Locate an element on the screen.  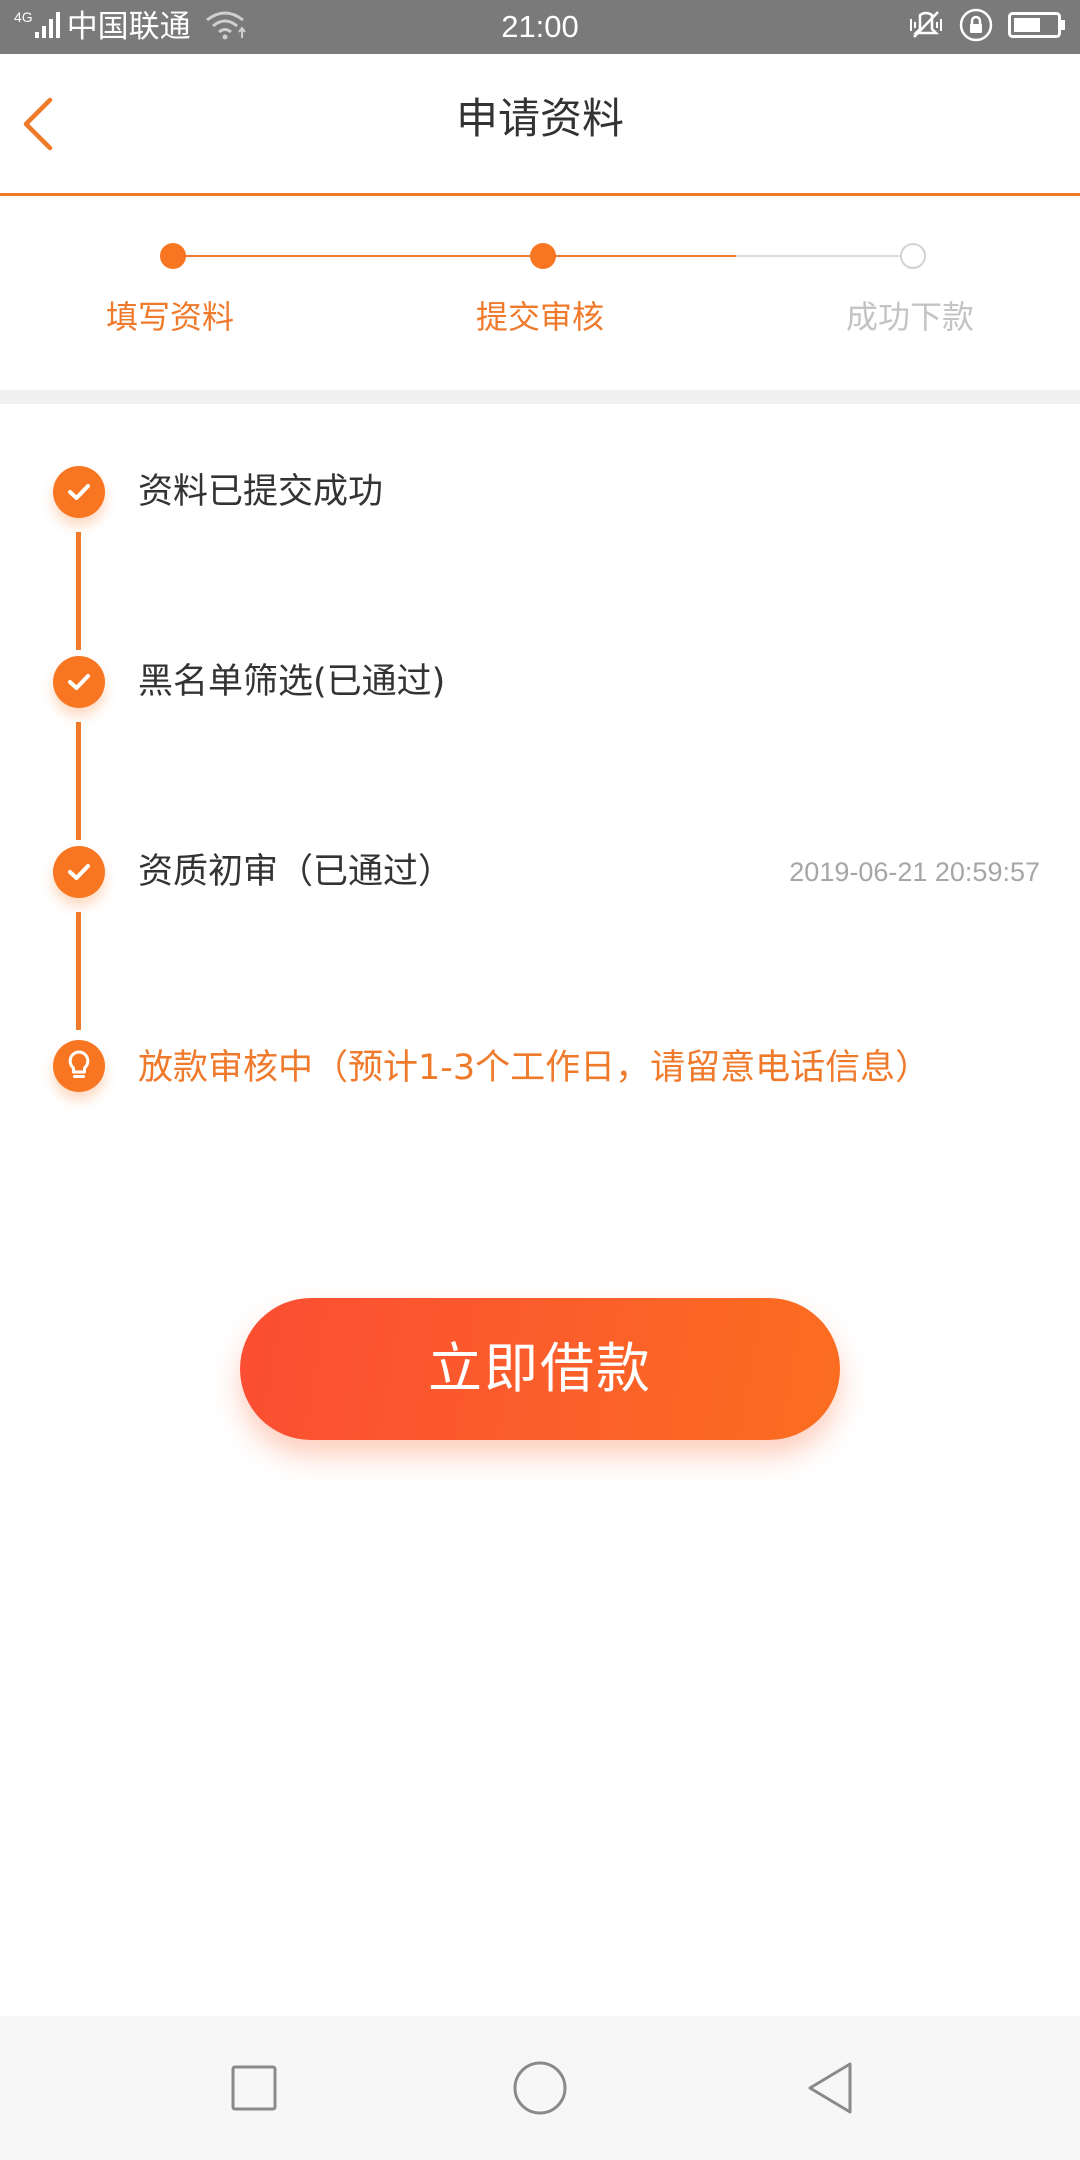
rotation-lock-icon is located at coordinates (976, 27).